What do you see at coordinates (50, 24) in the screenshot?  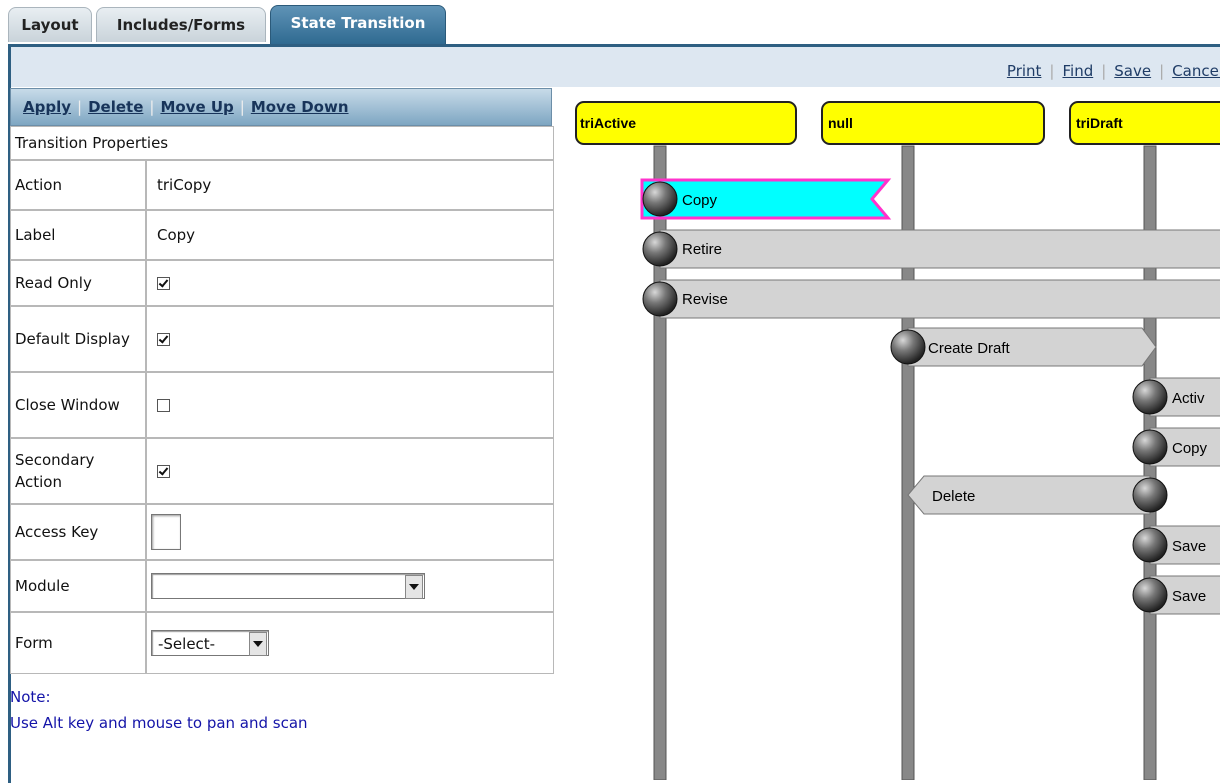 I see `tab-layout: Layout` at bounding box center [50, 24].